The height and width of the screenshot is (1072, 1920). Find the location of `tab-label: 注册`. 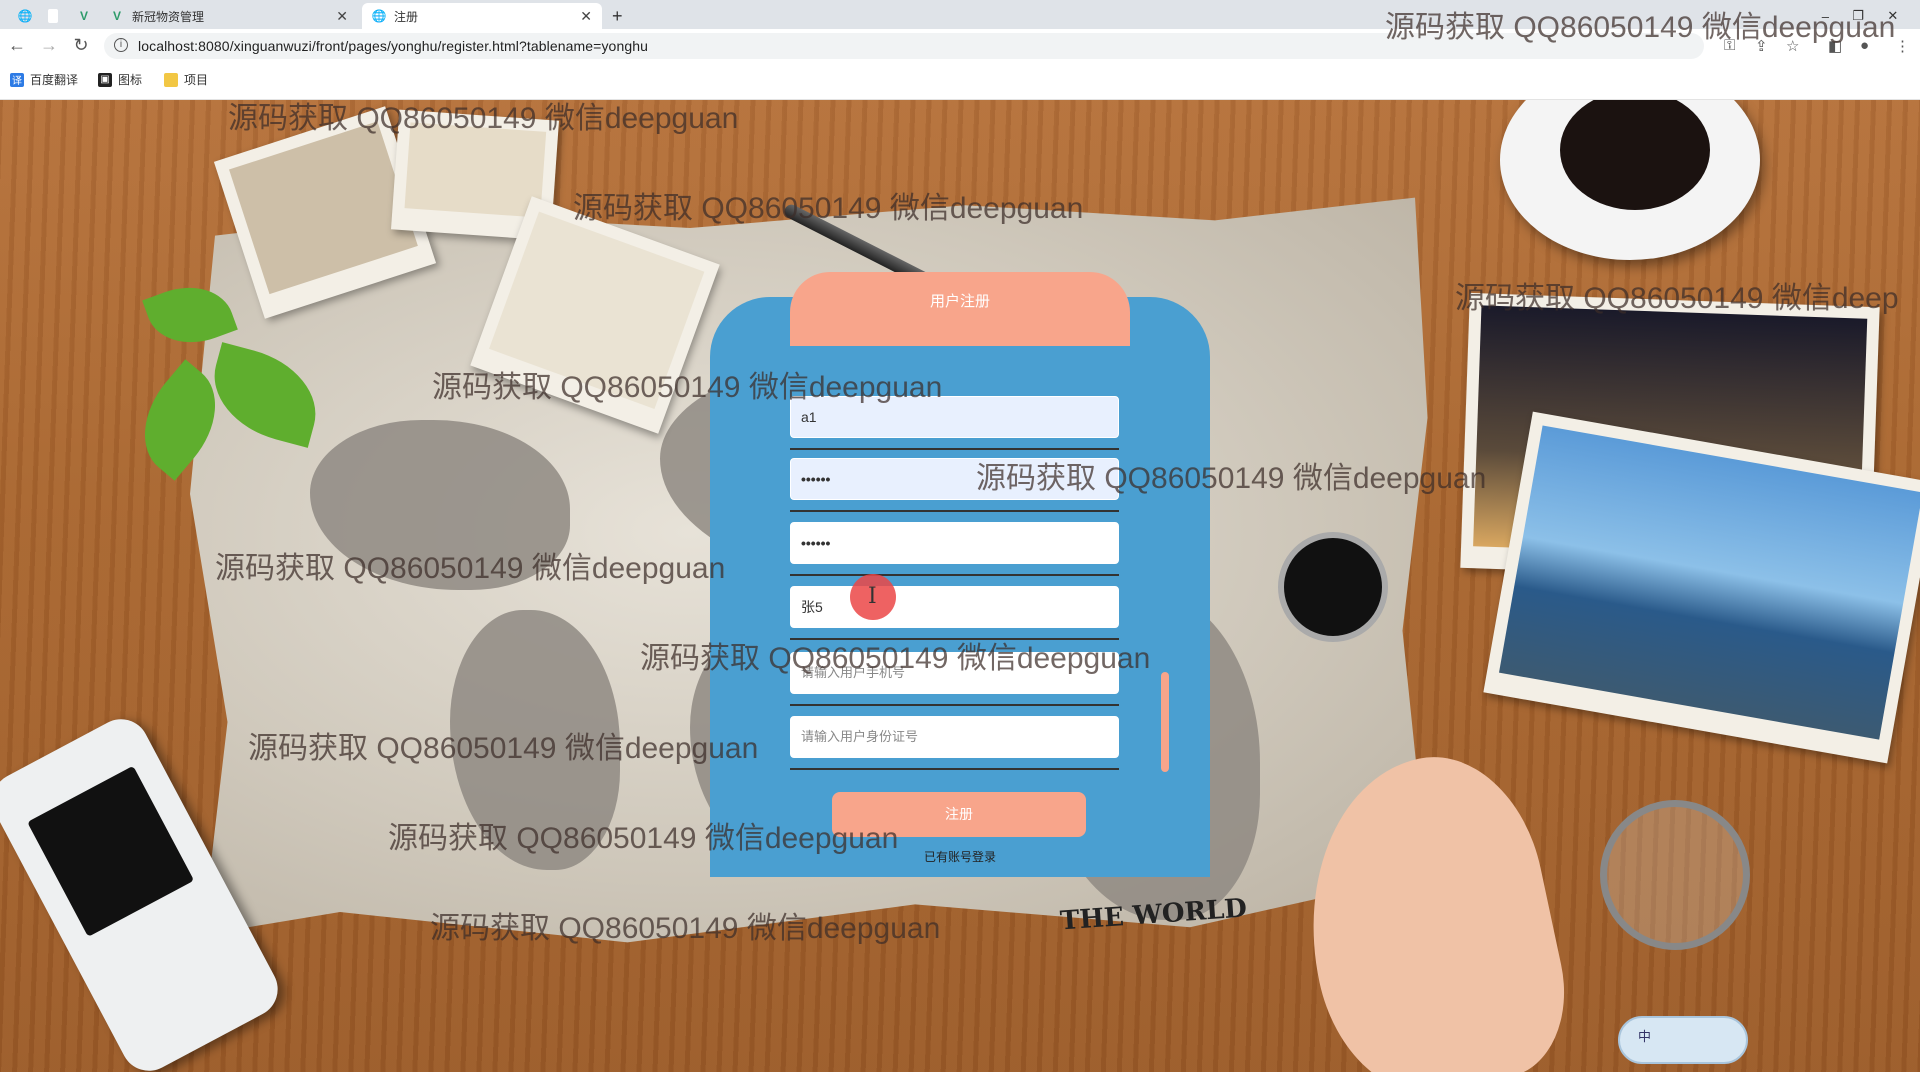

tab-label: 注册 is located at coordinates (406, 16).